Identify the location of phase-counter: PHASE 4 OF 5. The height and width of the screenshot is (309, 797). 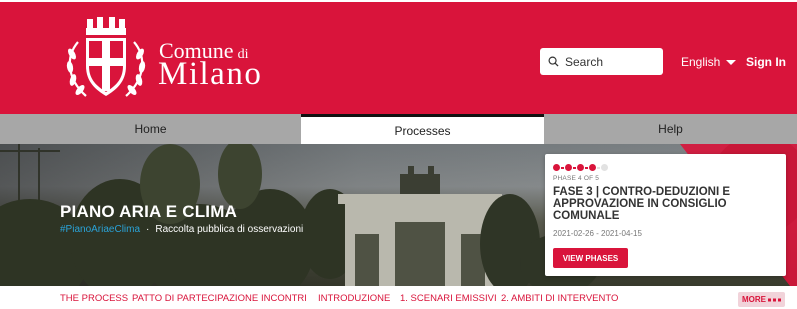
(576, 178).